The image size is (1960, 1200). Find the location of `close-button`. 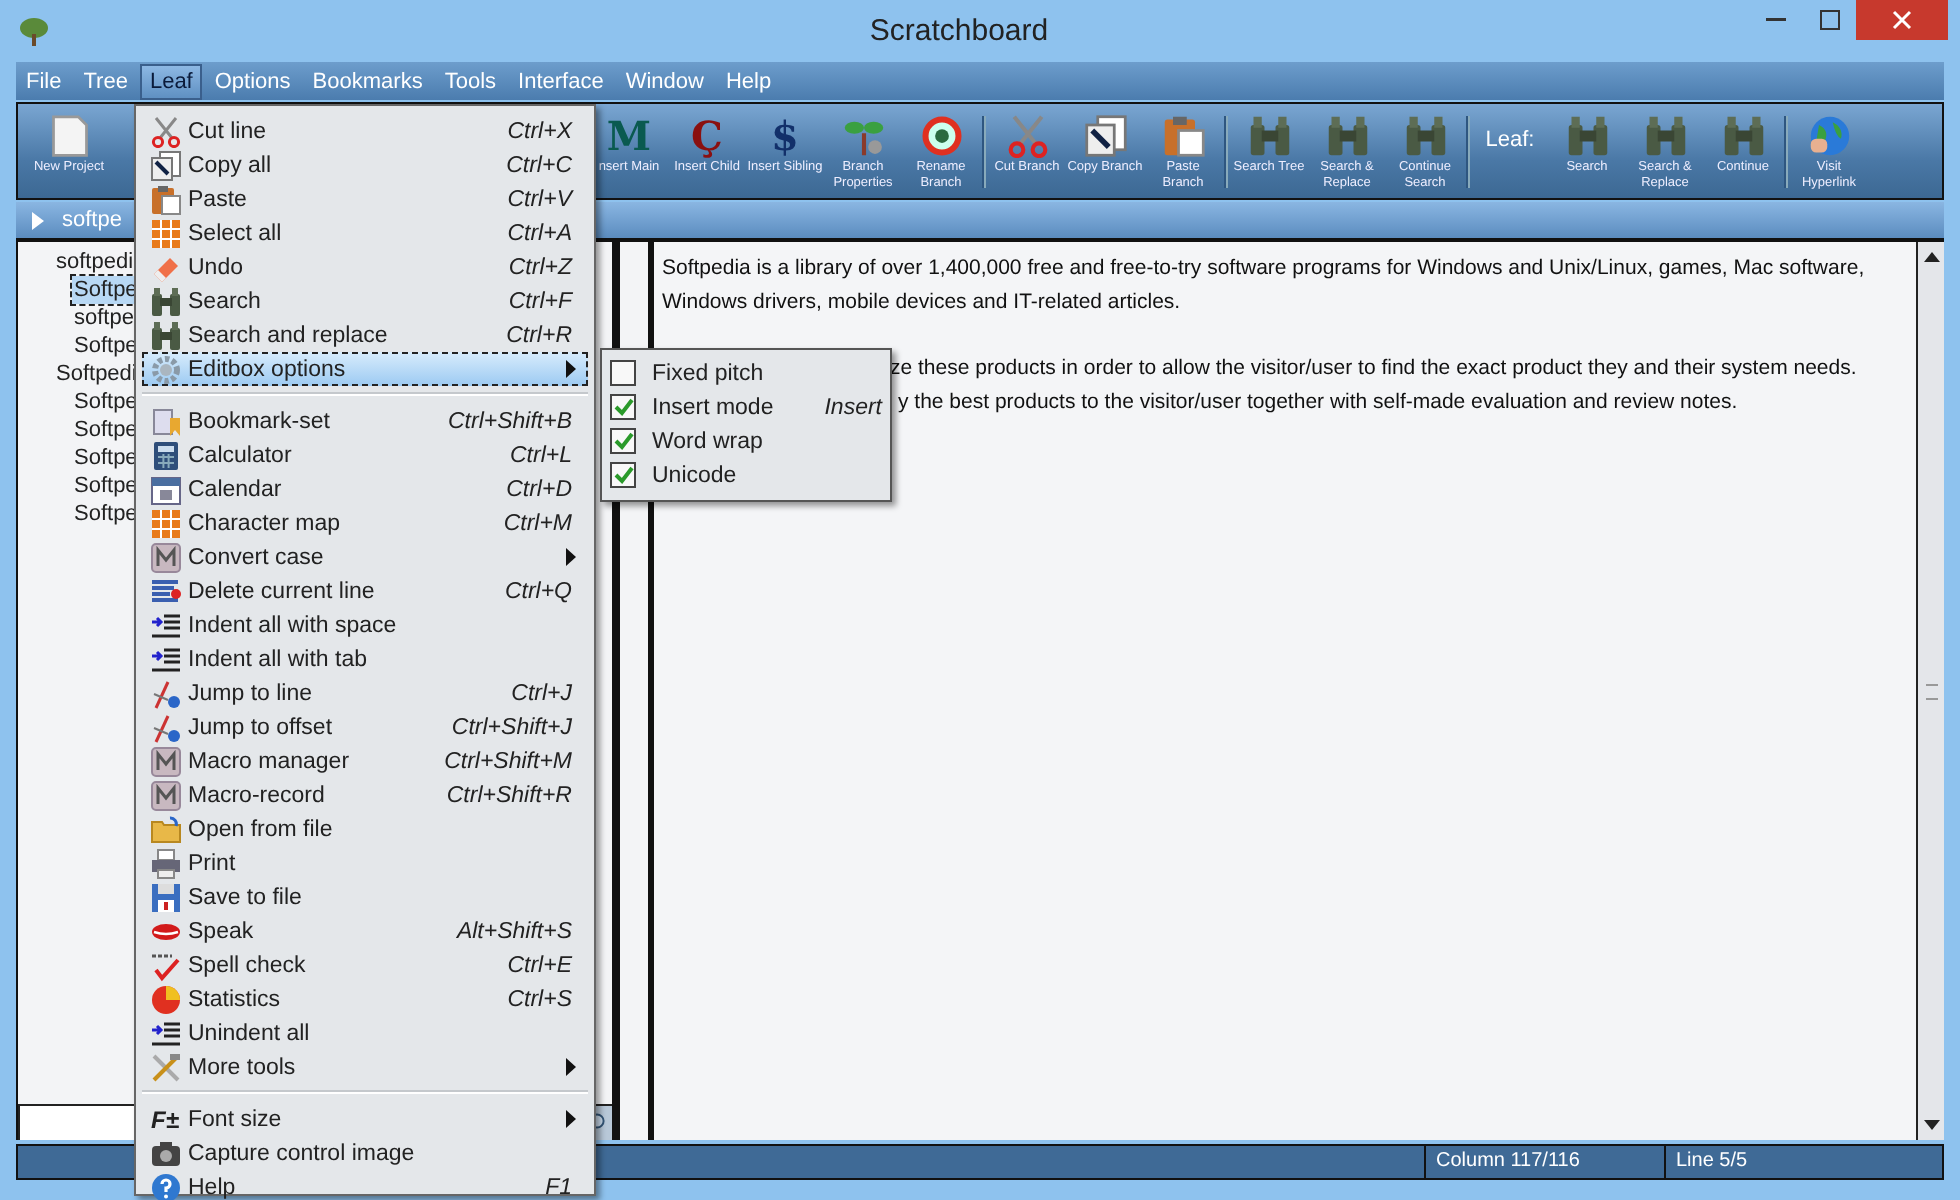

close-button is located at coordinates (1902, 20).